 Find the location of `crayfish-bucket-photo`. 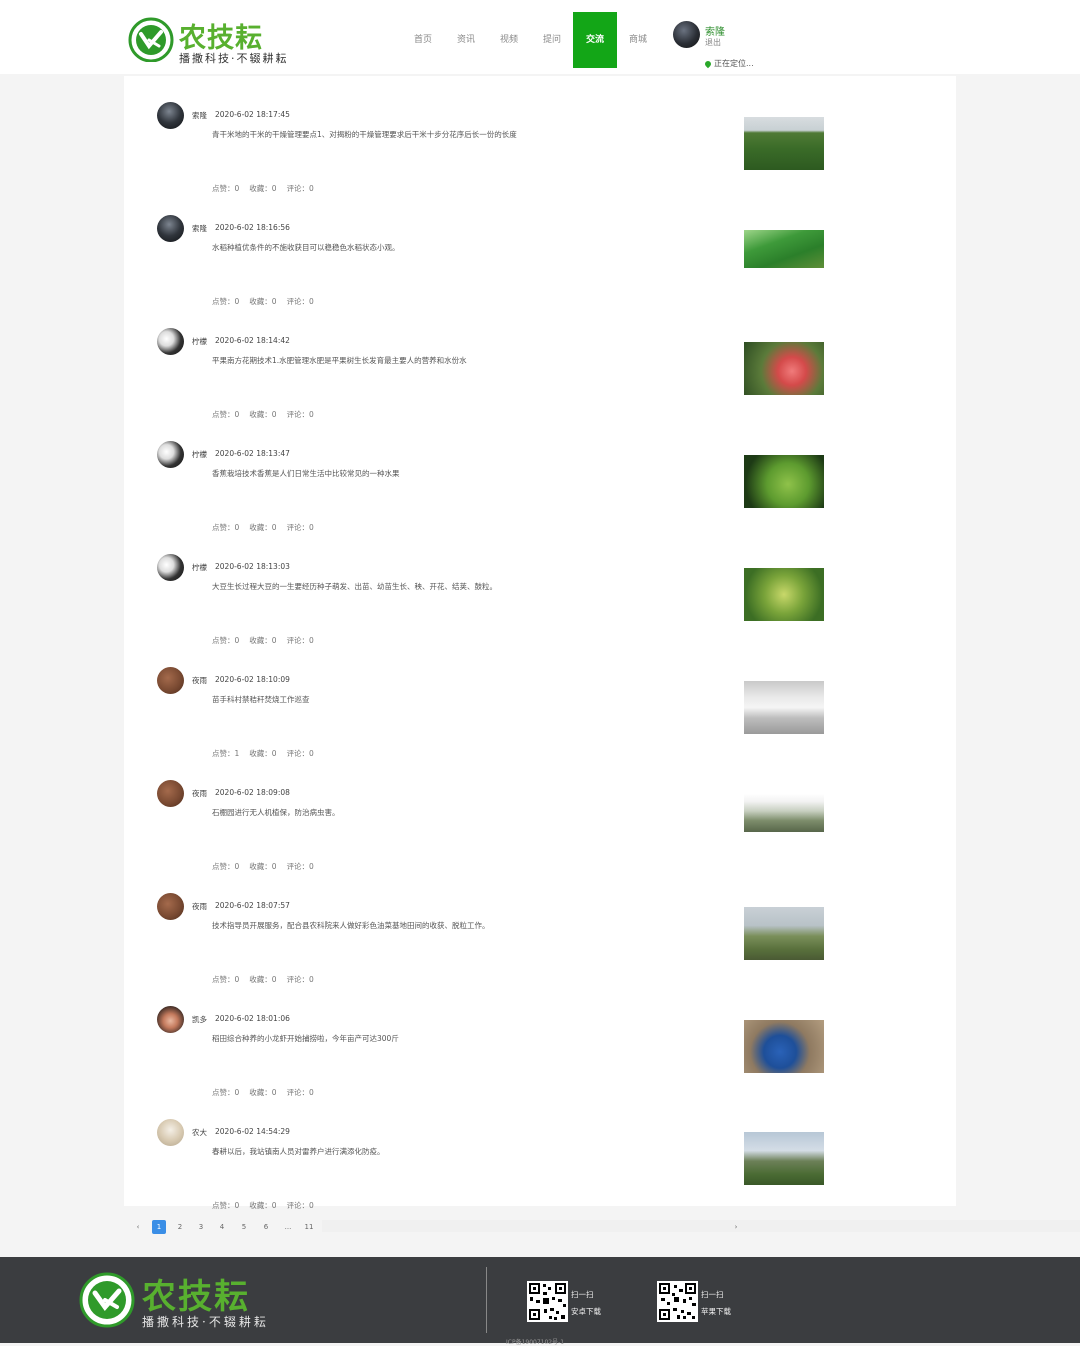

crayfish-bucket-photo is located at coordinates (784, 1046).